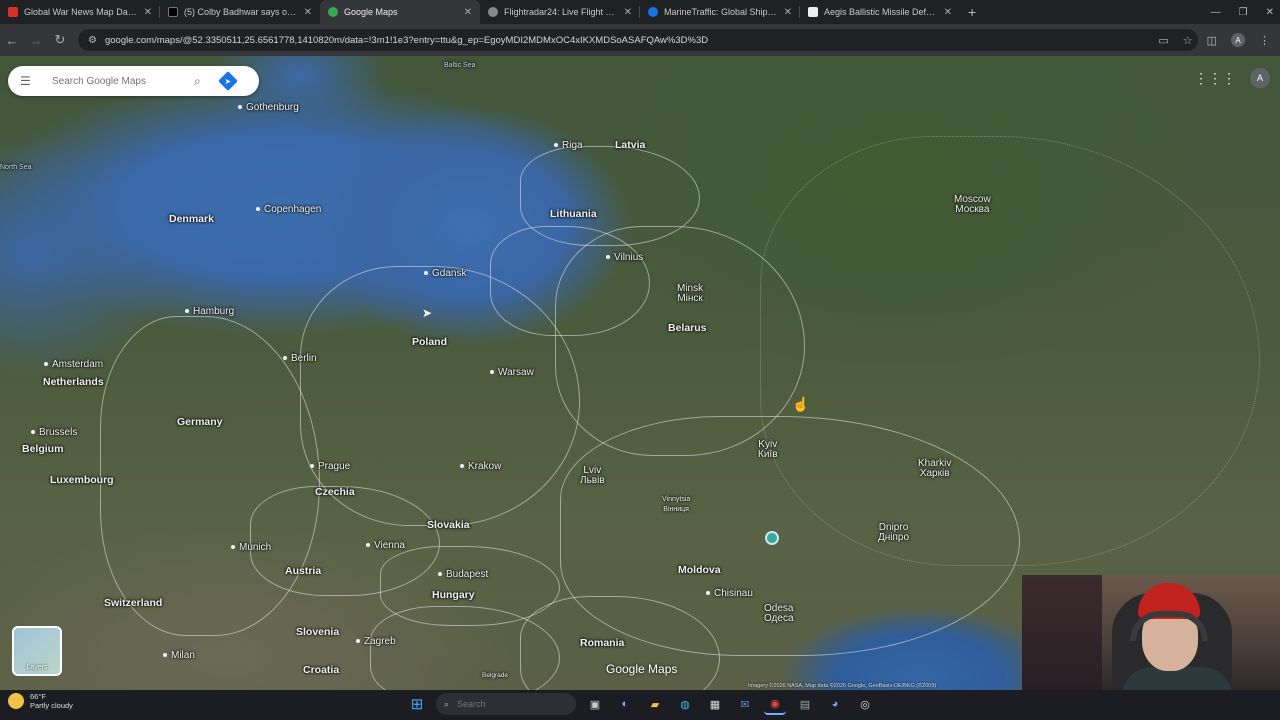 This screenshot has width=1280, height=720. Describe the element at coordinates (972, 12) in the screenshot. I see `new-tab-icon: +` at that location.